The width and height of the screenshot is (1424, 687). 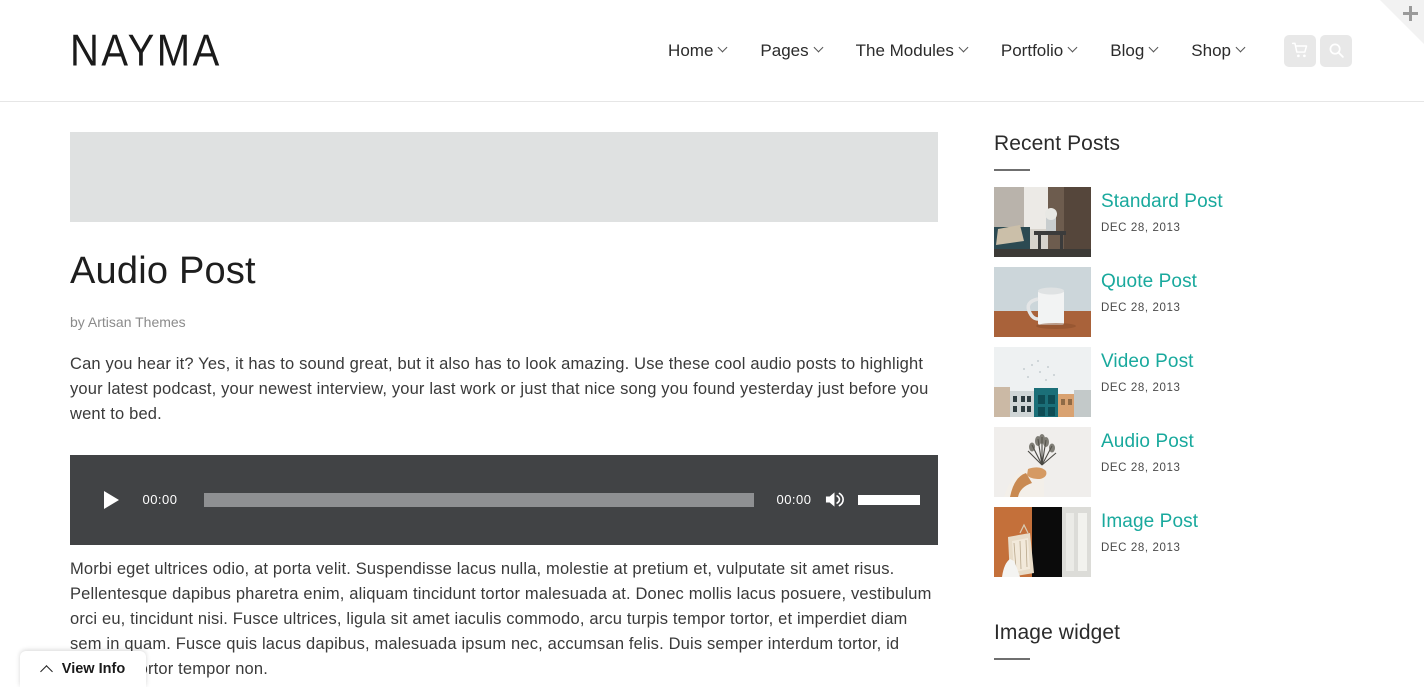 I want to click on nav-label-portfolio: Portfolio, so click(x=1032, y=50).